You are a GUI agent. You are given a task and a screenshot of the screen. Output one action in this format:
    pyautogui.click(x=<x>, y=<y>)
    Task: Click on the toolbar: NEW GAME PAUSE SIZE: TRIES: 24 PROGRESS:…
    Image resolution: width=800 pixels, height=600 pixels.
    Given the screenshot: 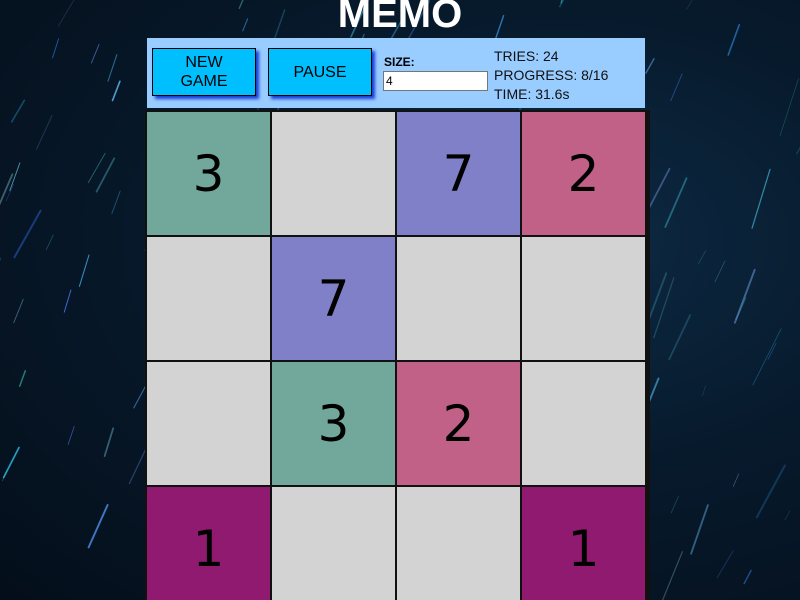 What is the action you would take?
    pyautogui.click(x=396, y=73)
    